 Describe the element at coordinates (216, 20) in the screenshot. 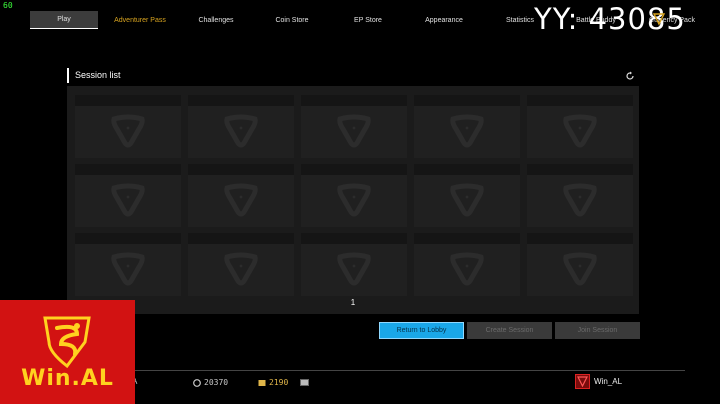

I see `tab-challenges: Challenges` at that location.